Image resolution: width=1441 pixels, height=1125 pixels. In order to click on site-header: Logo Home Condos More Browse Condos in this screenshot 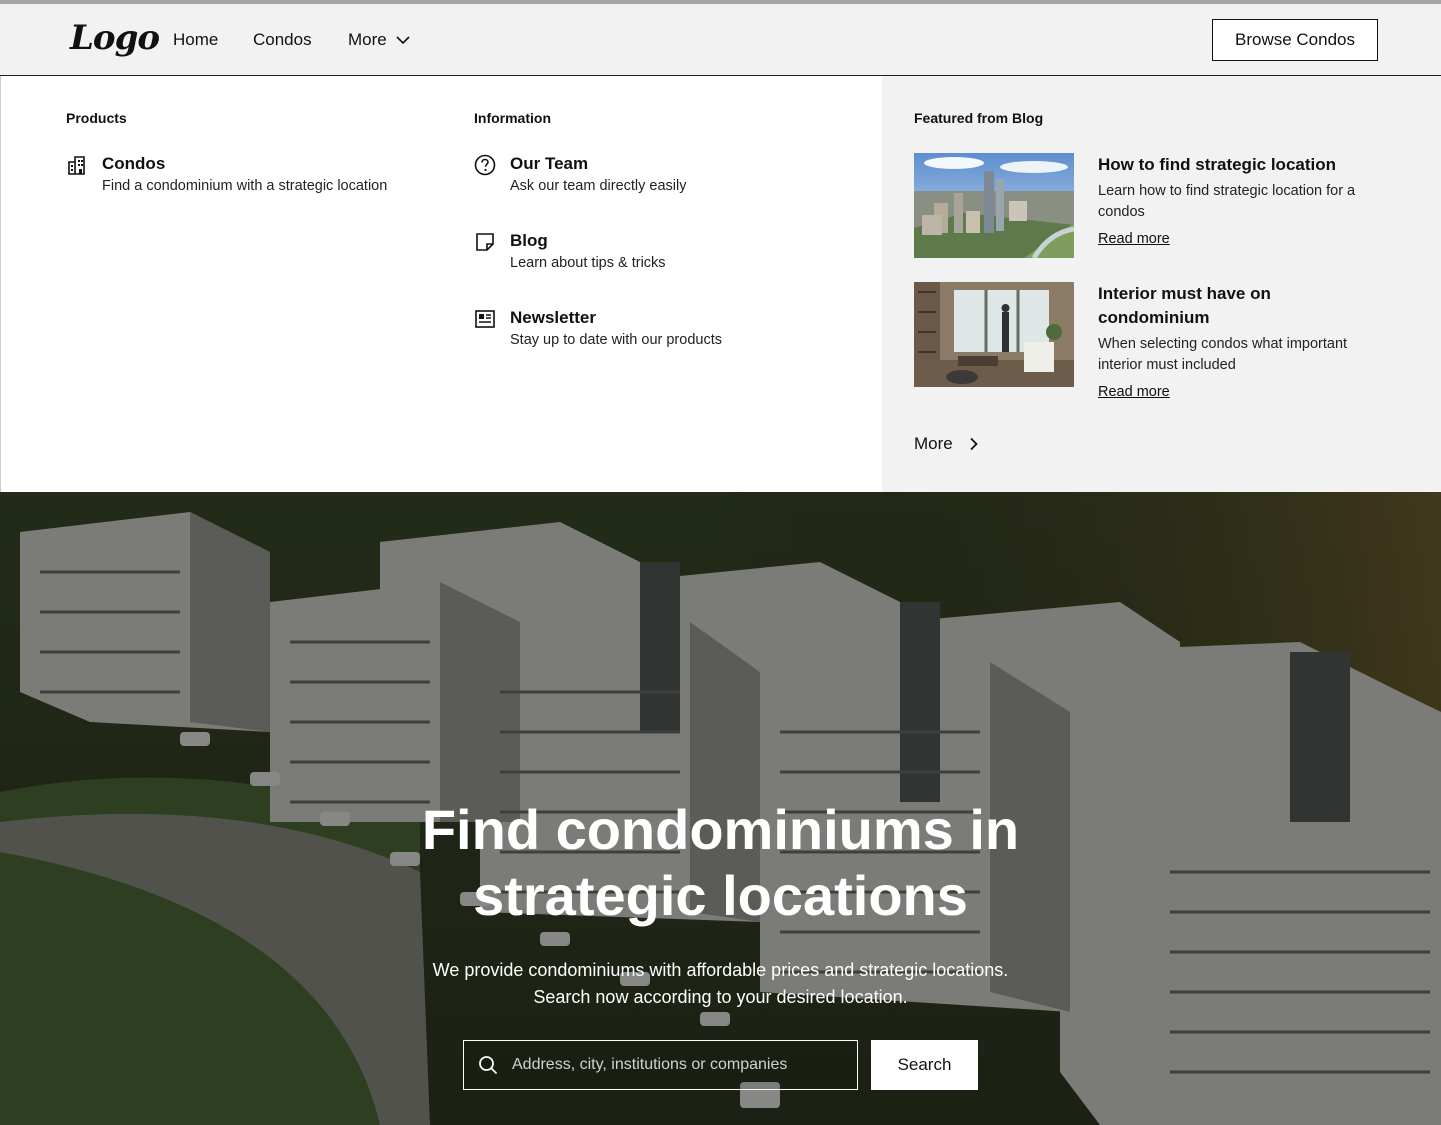, I will do `click(720, 40)`.